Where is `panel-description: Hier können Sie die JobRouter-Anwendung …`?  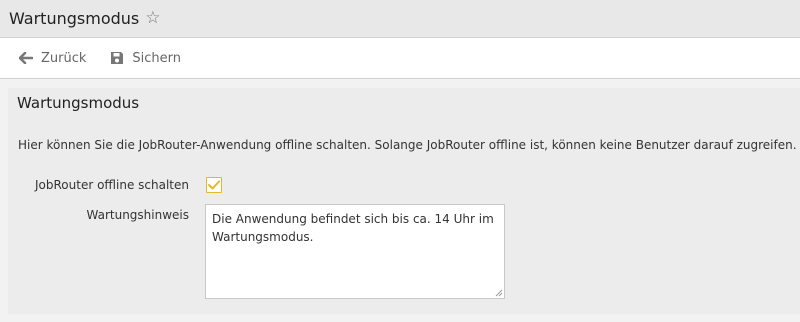 panel-description: Hier können Sie die JobRouter-Anwendung … is located at coordinates (407, 145).